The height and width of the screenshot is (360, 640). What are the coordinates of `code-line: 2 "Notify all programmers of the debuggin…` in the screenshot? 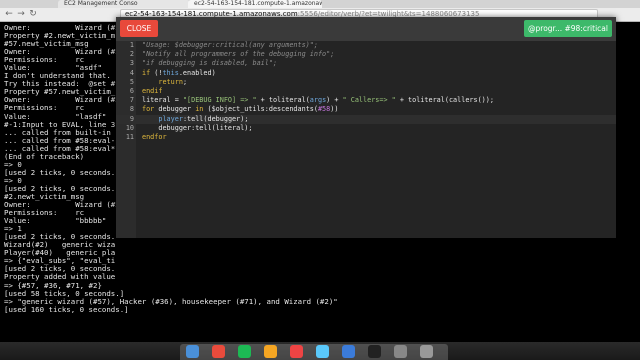 It's located at (366, 54).